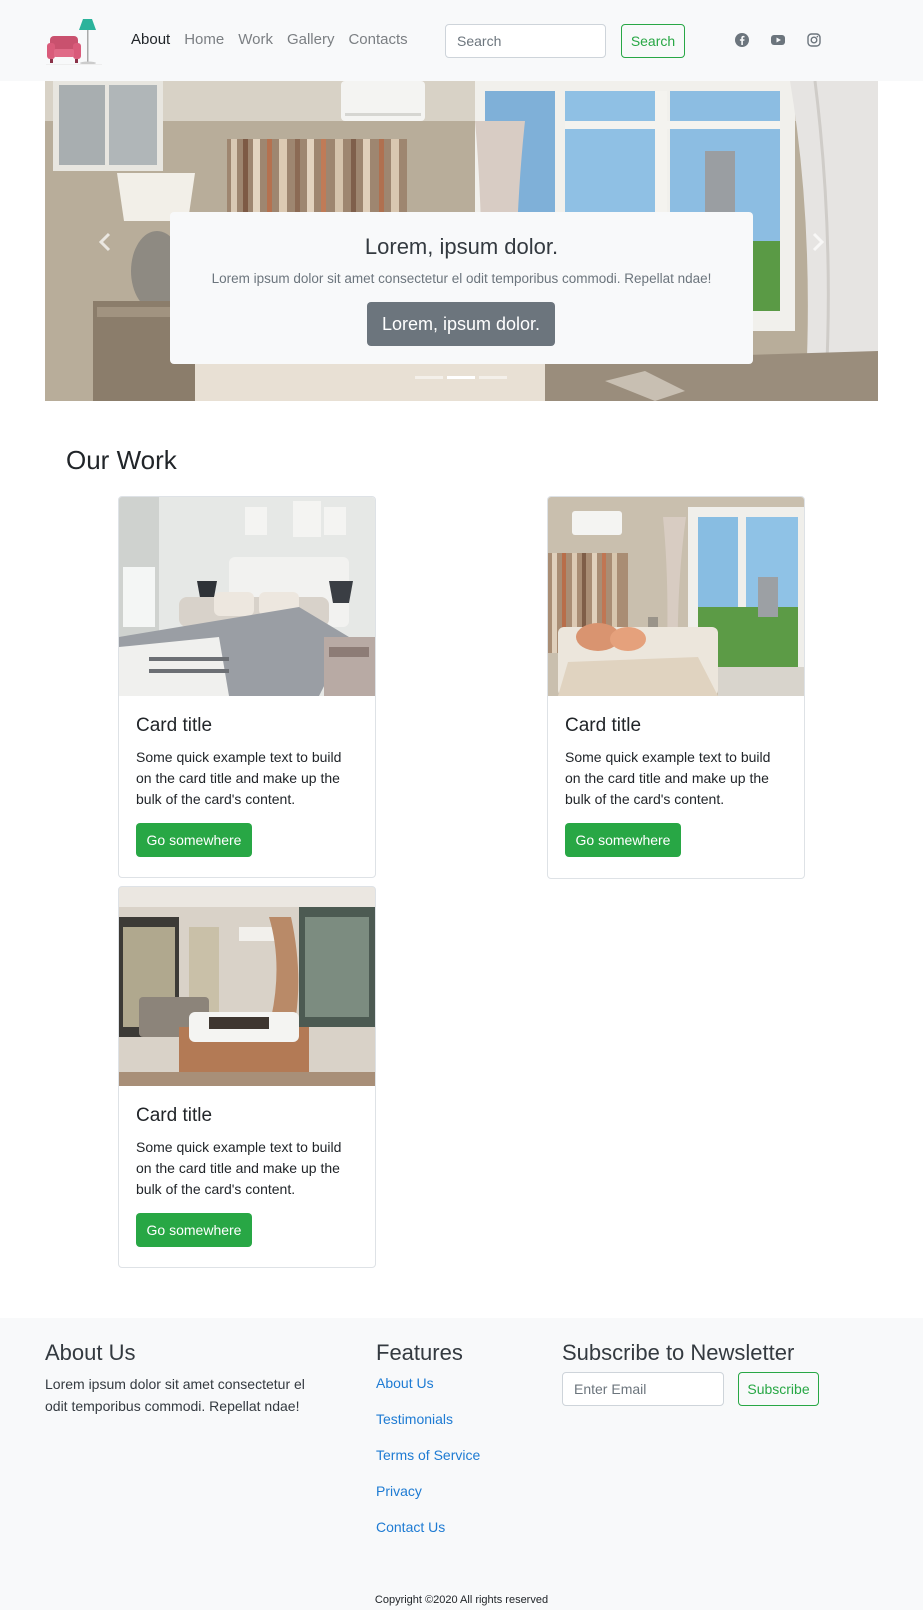  What do you see at coordinates (399, 1491) in the screenshot?
I see `footer-link-privacy: Privacy` at bounding box center [399, 1491].